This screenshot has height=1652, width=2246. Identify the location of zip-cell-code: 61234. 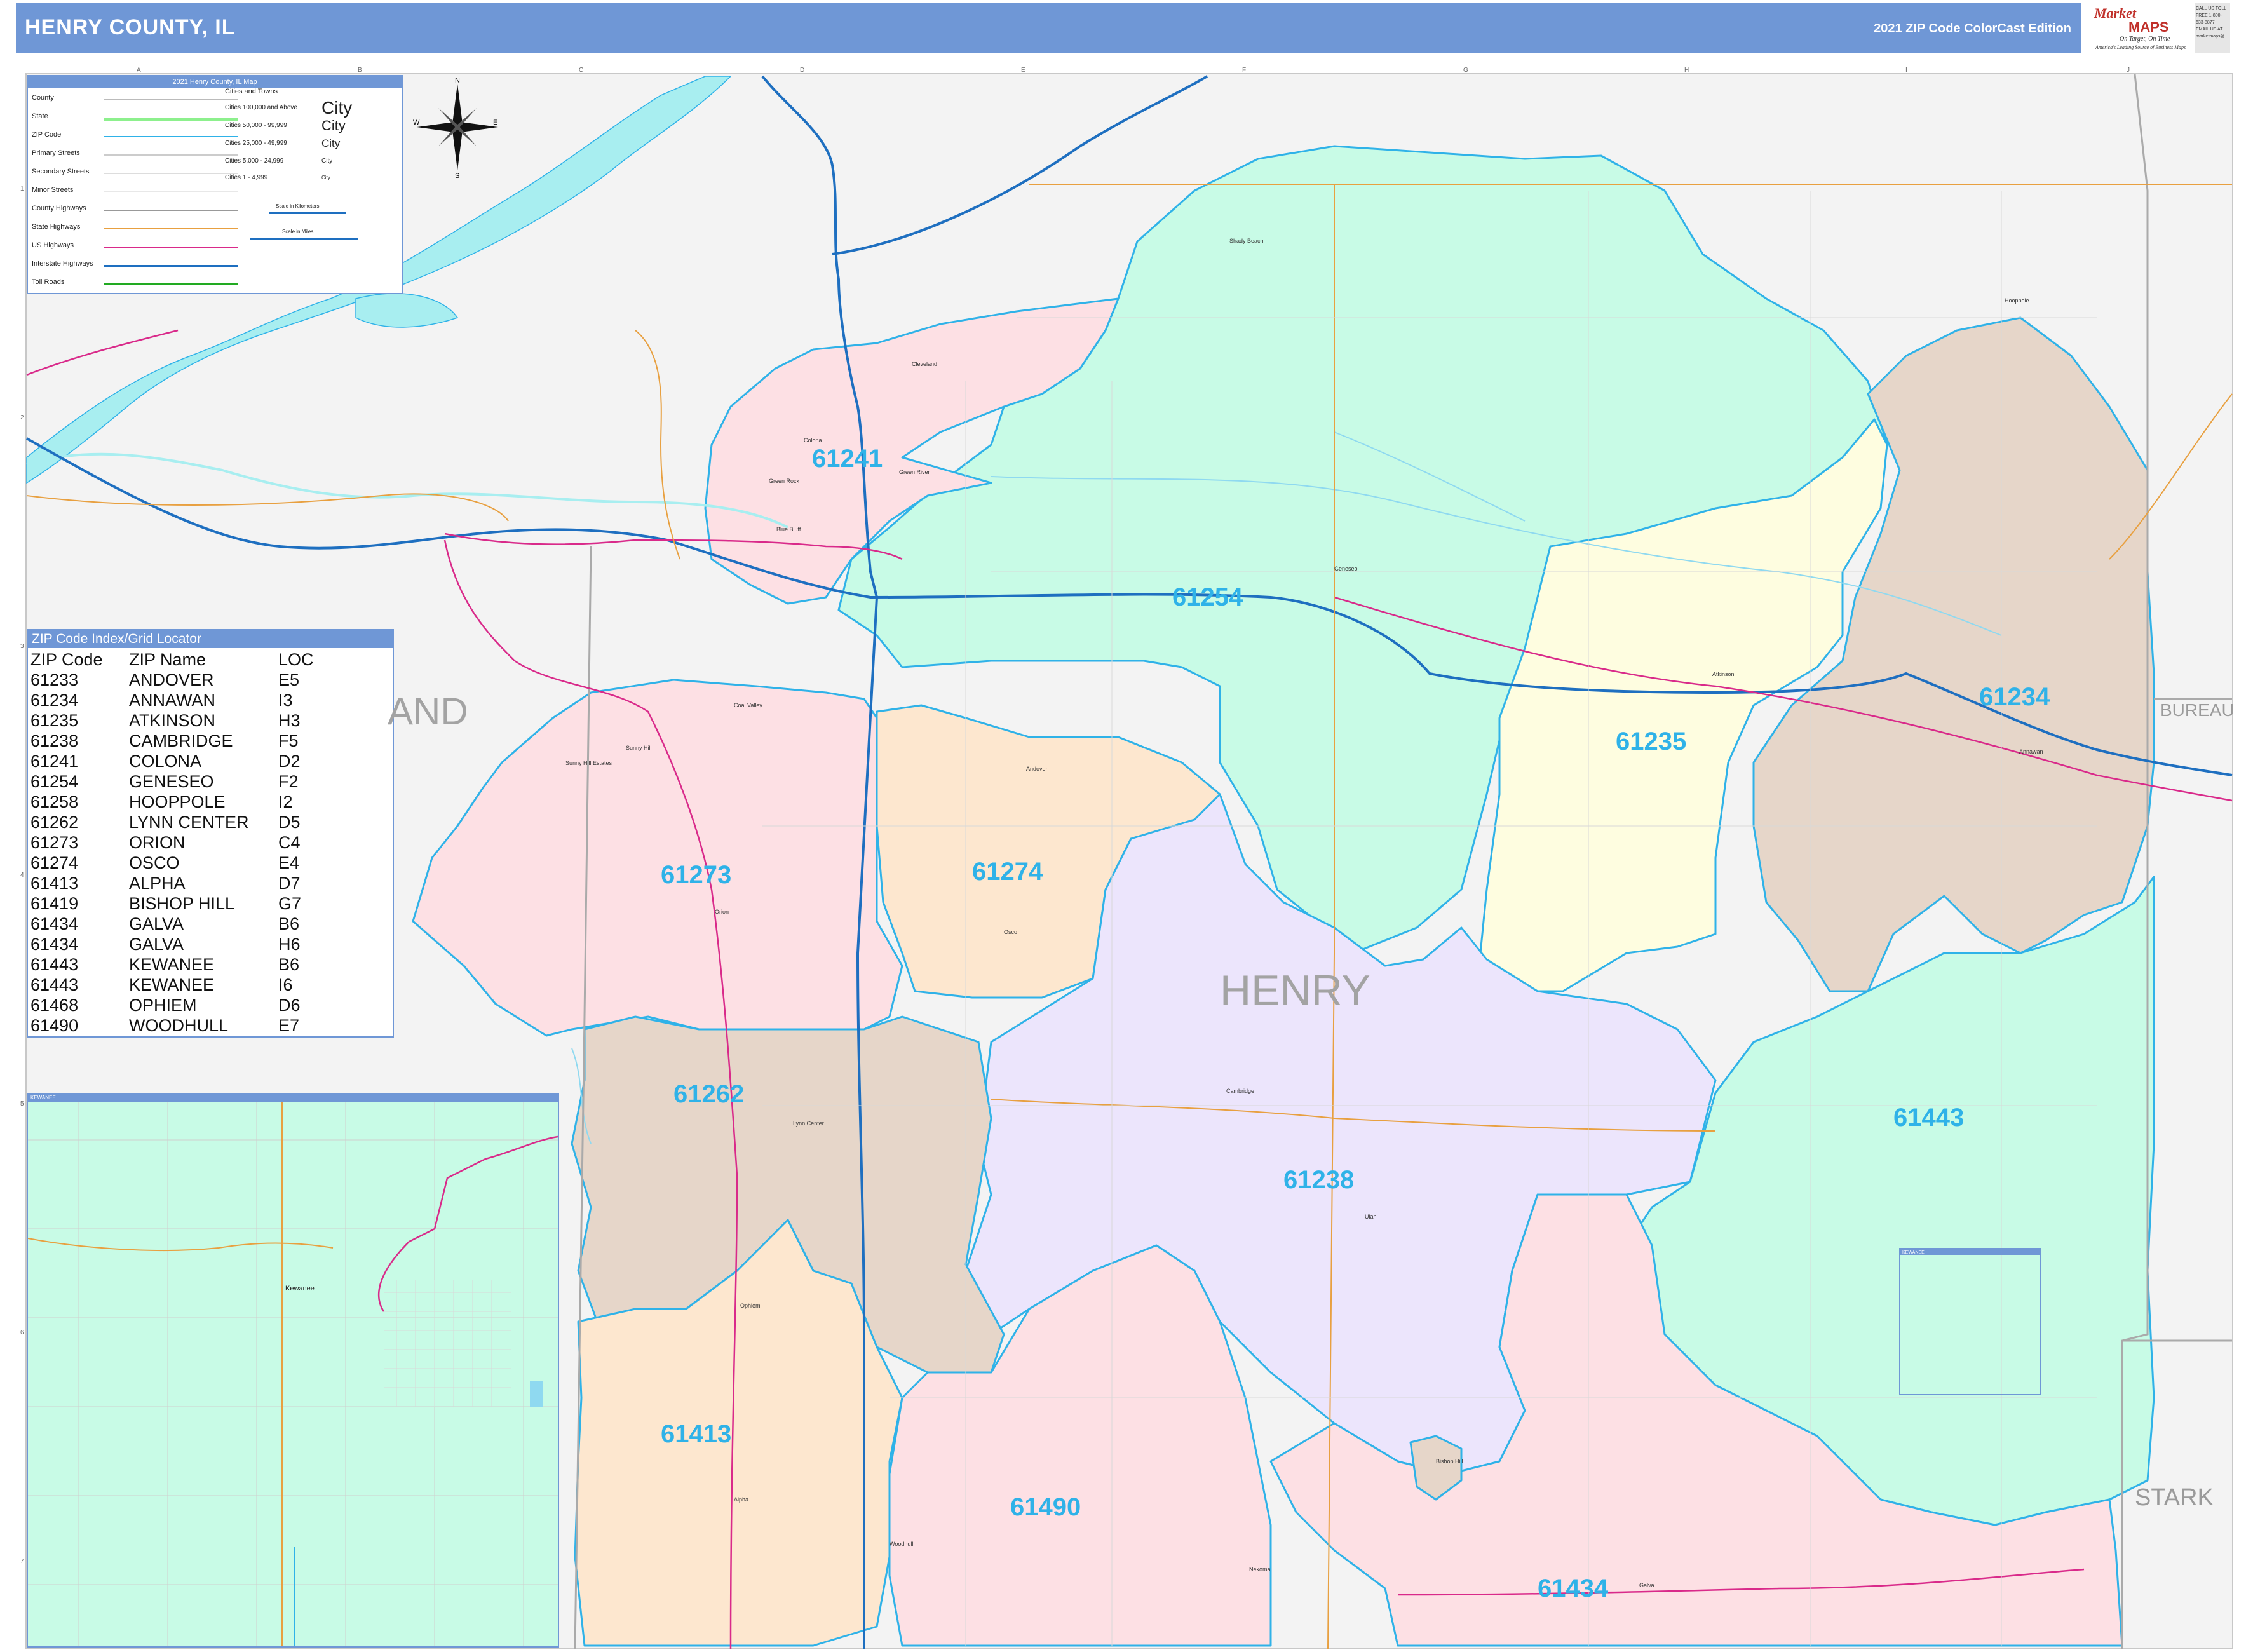
(54, 700).